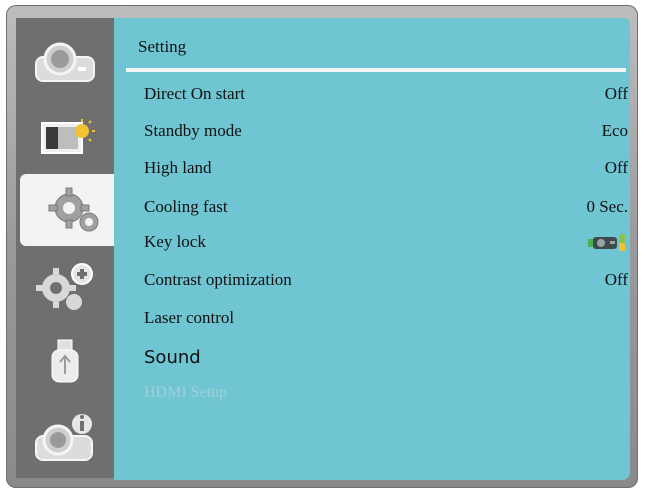 The height and width of the screenshot is (494, 646). I want to click on projector-icon, so click(65, 62).